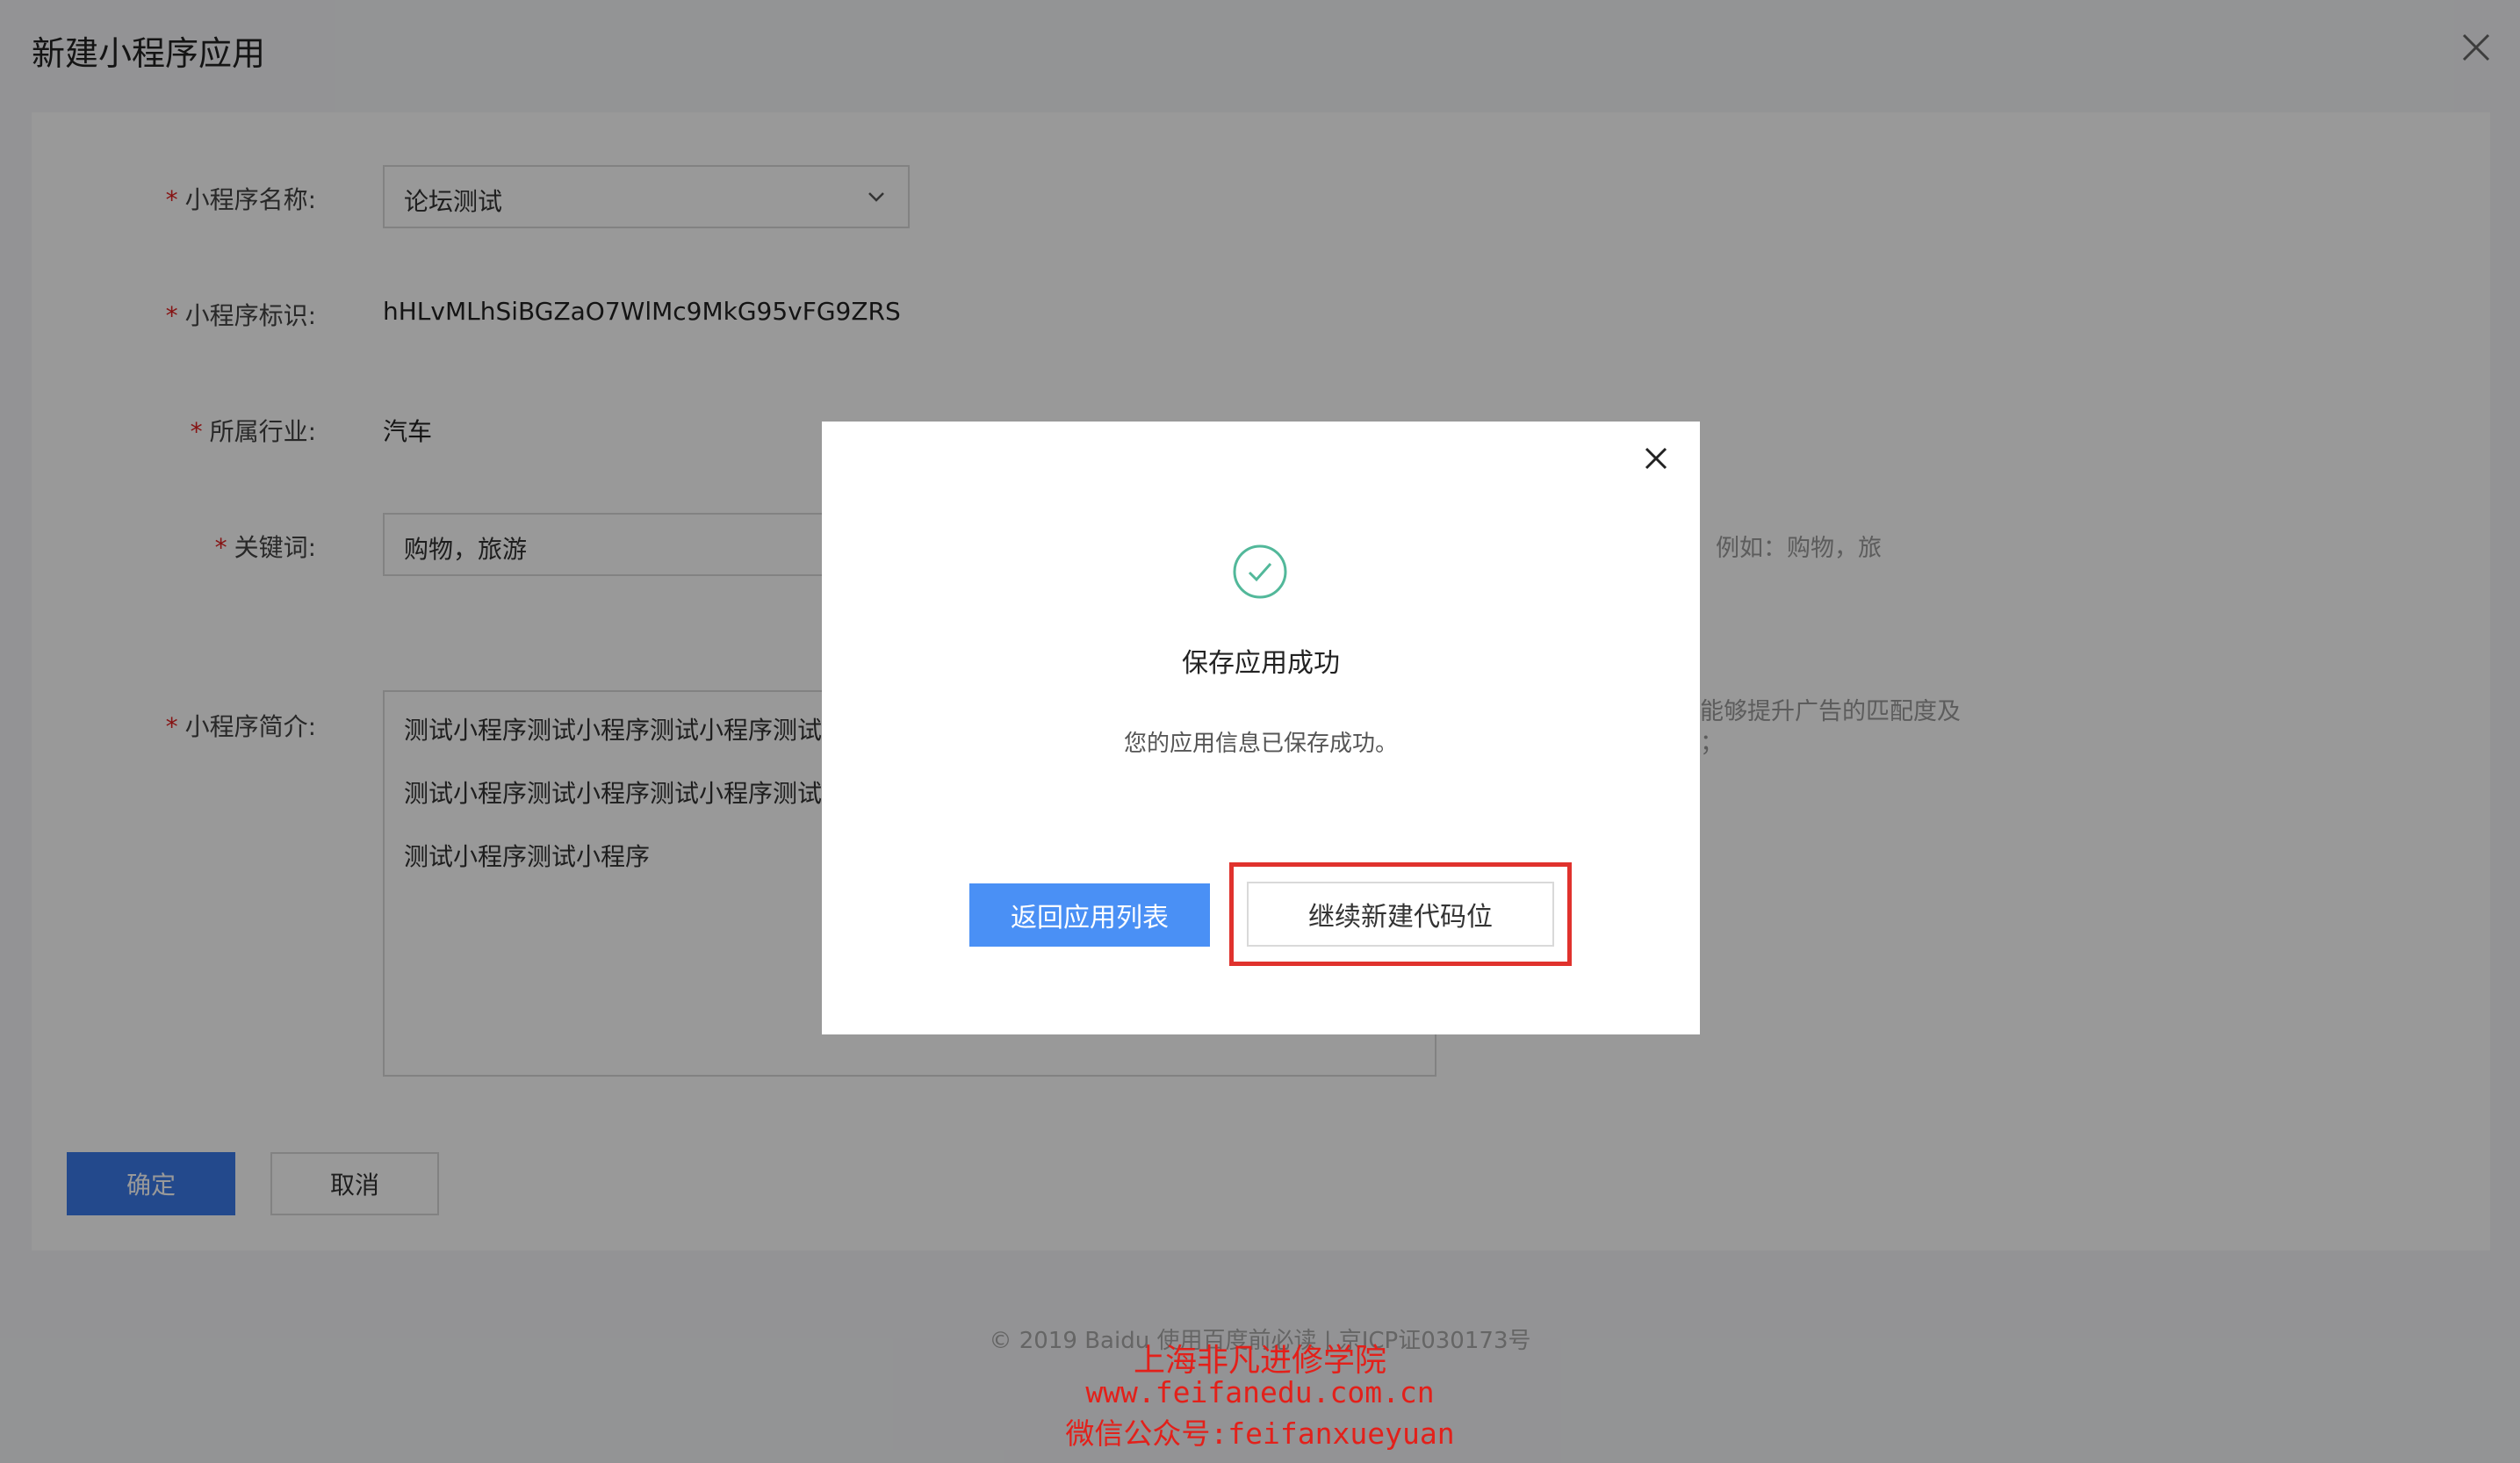  I want to click on watermark-line: www.feifanedu.com.cn, so click(1260, 1392).